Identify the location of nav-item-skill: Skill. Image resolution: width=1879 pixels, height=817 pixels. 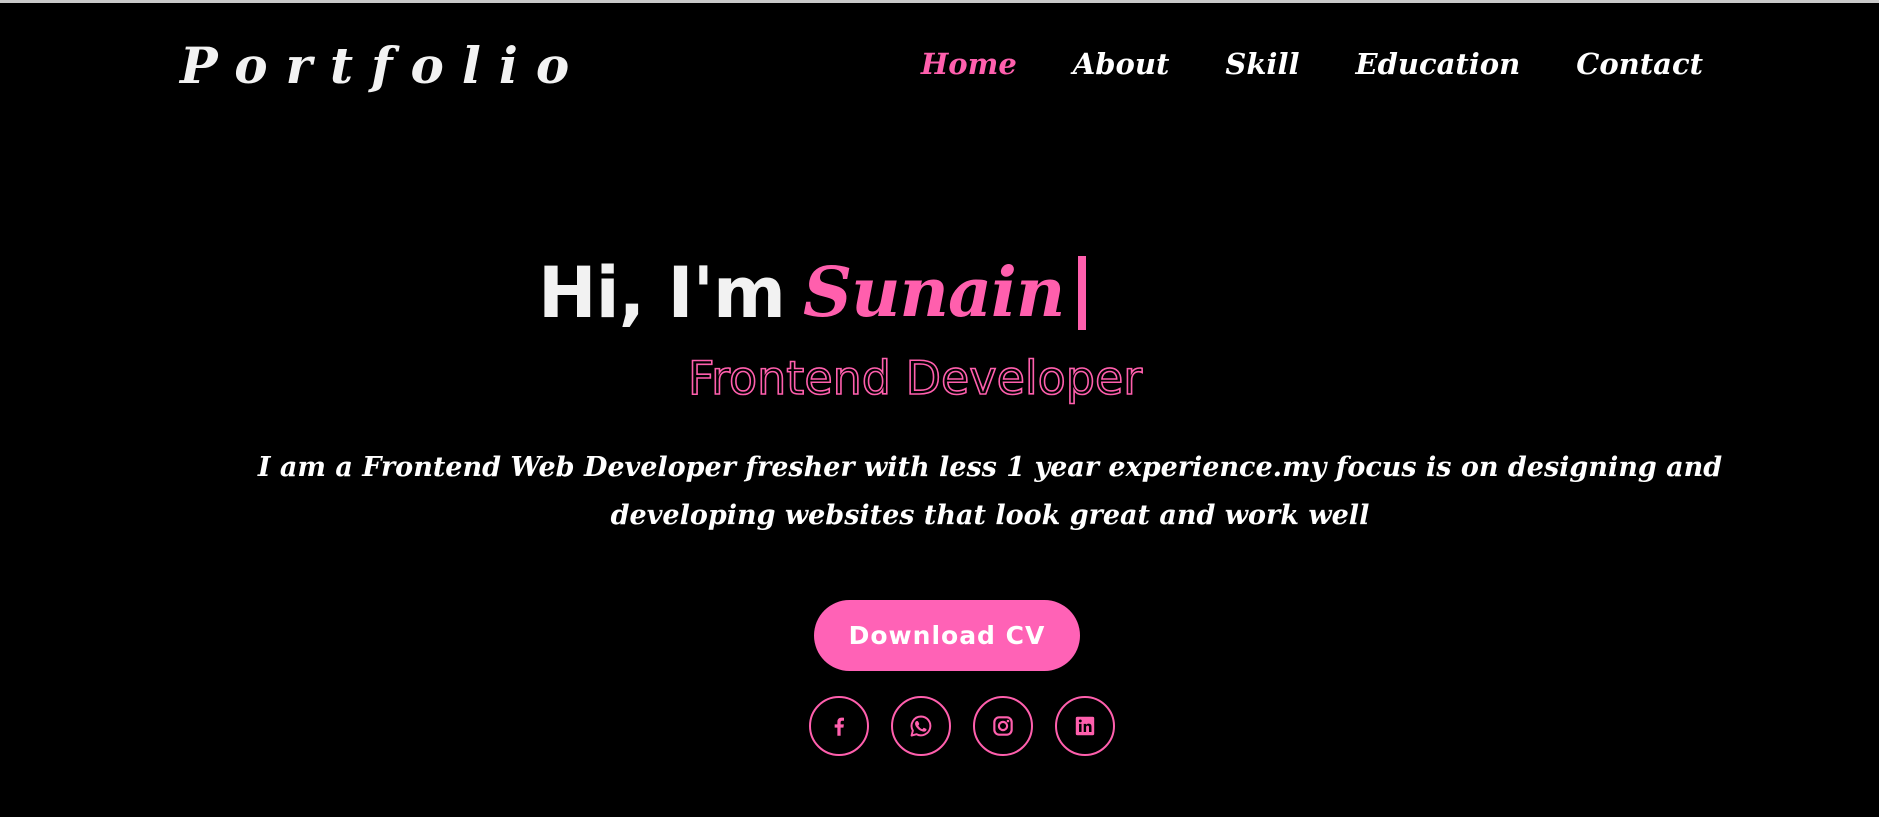
(1262, 64).